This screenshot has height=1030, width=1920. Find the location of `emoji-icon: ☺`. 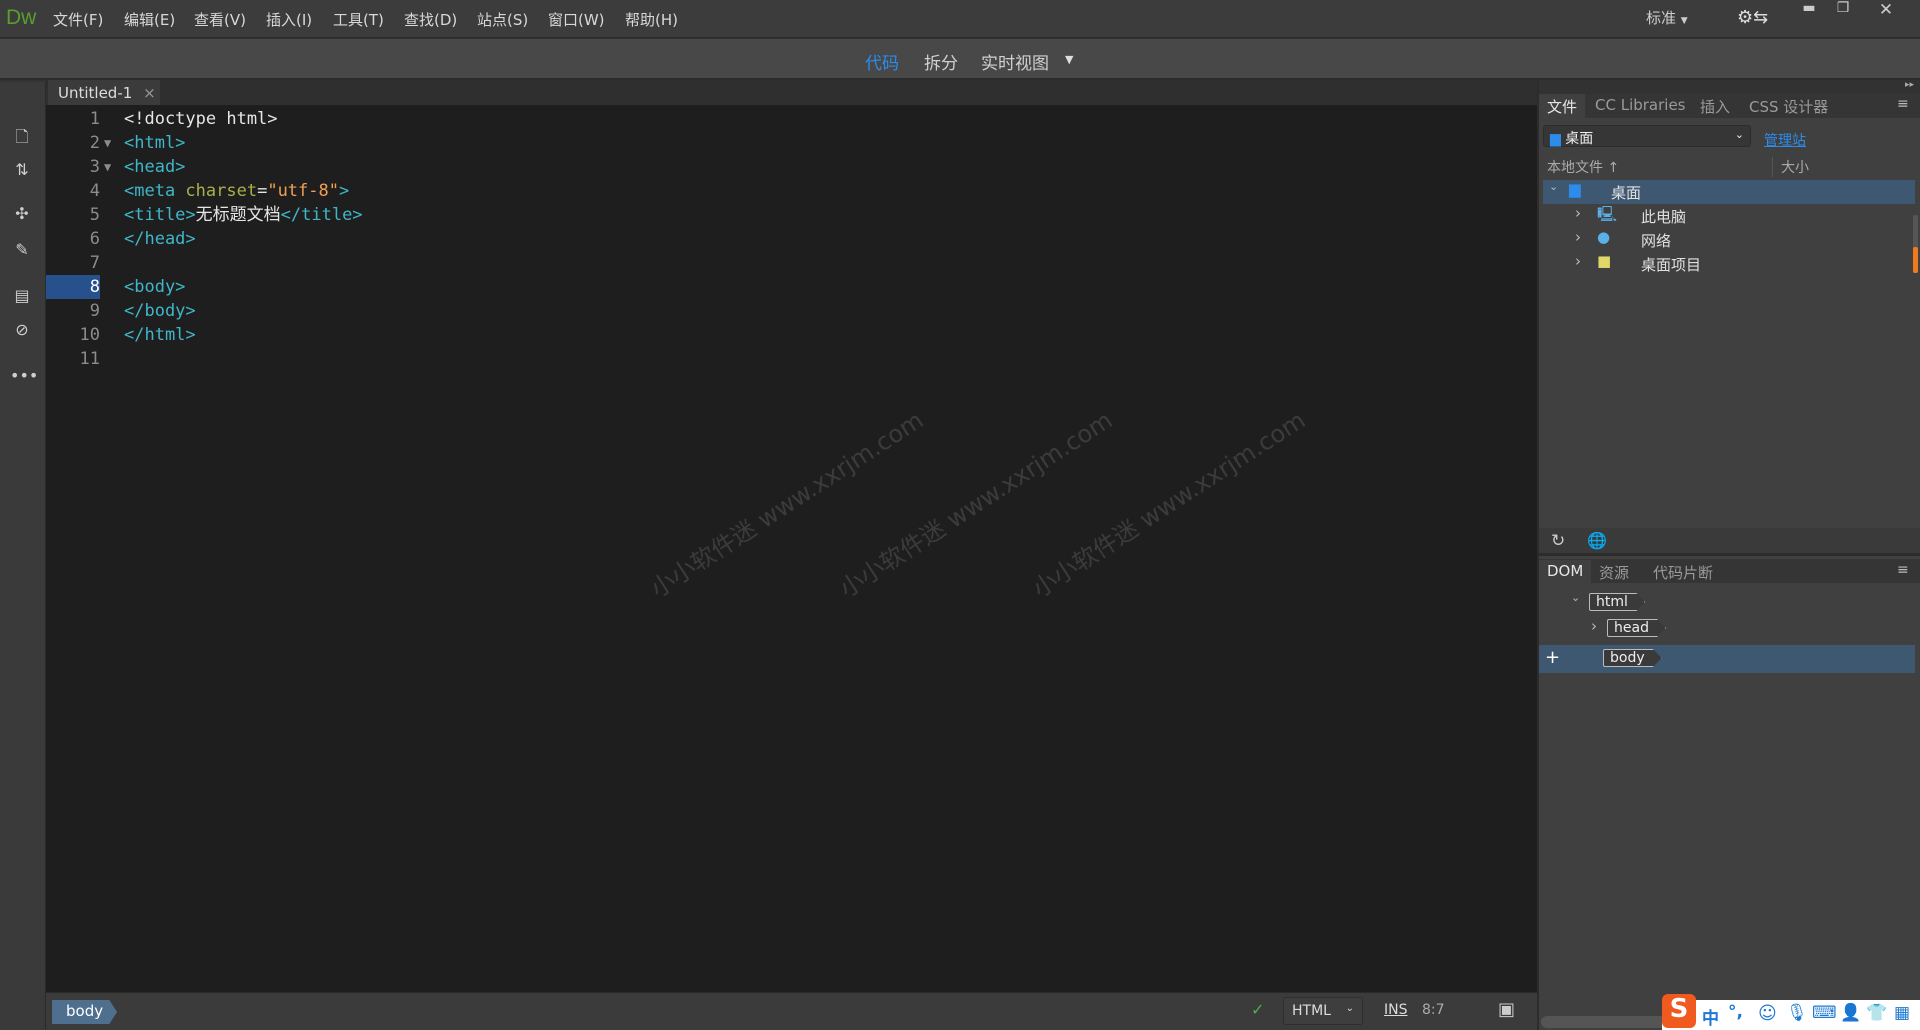

emoji-icon: ☺ is located at coordinates (1767, 1013).